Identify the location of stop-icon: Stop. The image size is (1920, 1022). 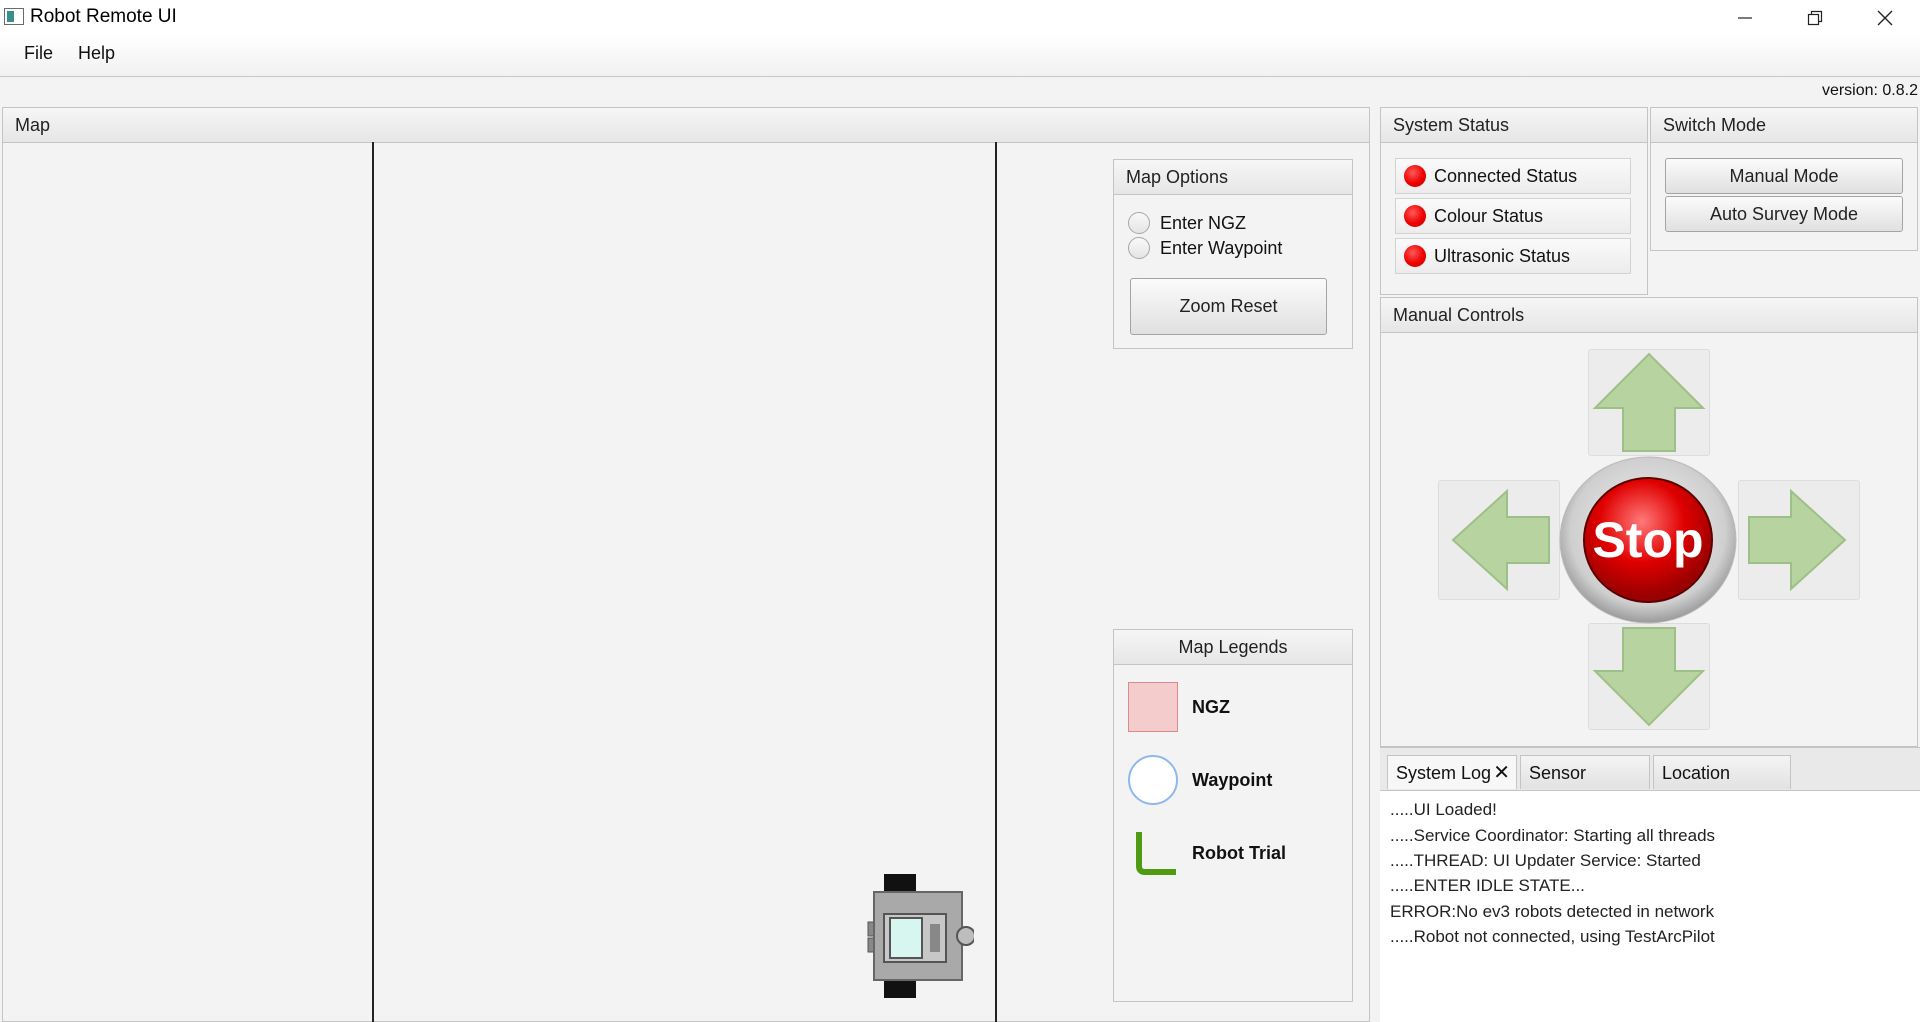
(1648, 540).